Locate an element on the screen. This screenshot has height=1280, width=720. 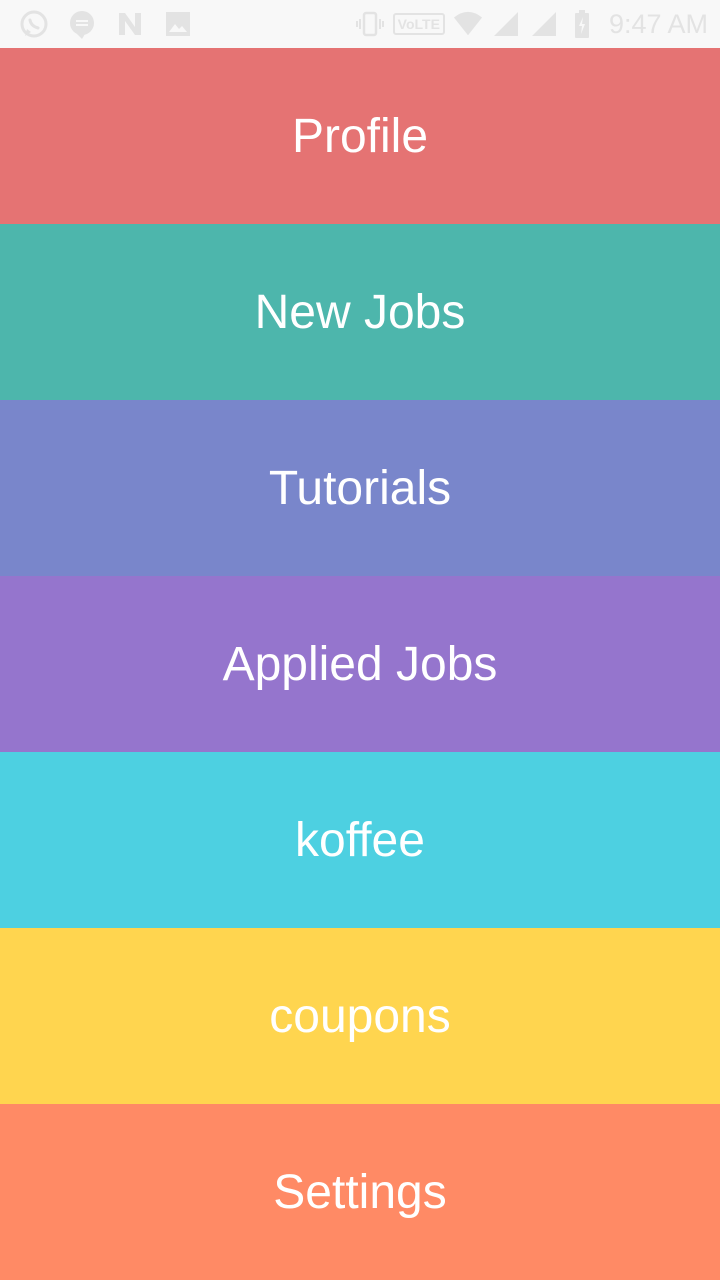
menu-item-settings: Settings is located at coordinates (360, 1192).